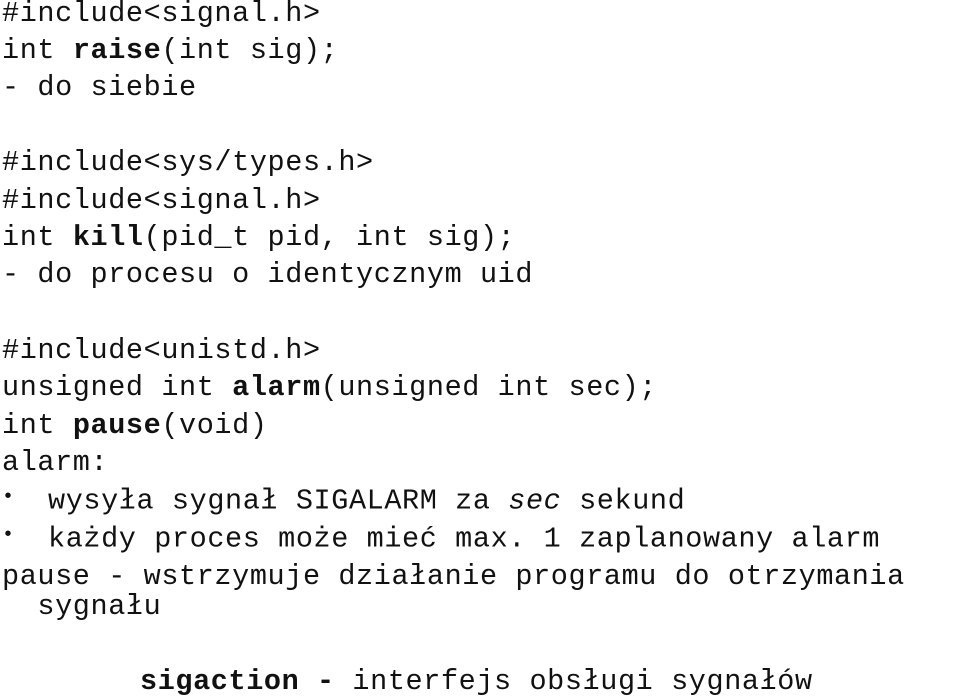  Describe the element at coordinates (117, 387) in the screenshot. I see `alarm-return-type: unsigned int` at that location.